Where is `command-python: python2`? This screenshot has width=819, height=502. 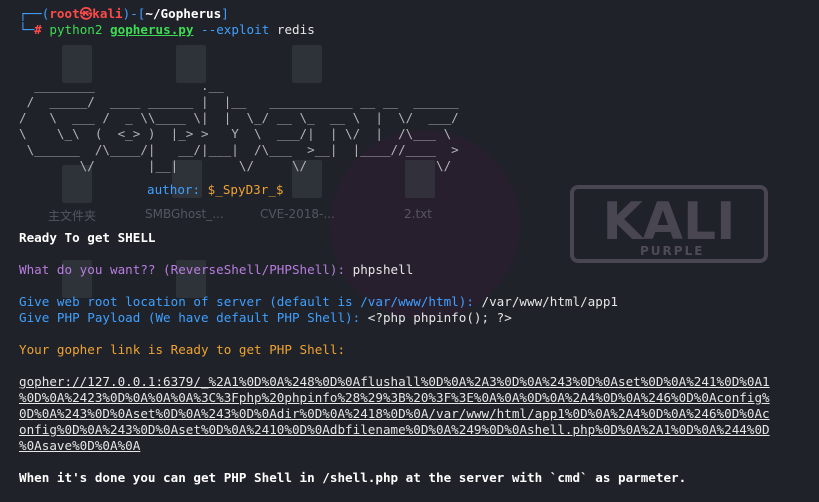 command-python: python2 is located at coordinates (76, 29).